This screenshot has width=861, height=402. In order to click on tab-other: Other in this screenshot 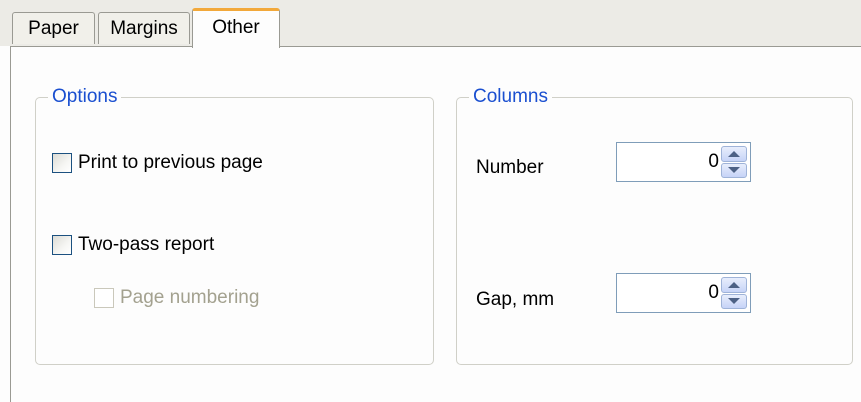, I will do `click(236, 28)`.